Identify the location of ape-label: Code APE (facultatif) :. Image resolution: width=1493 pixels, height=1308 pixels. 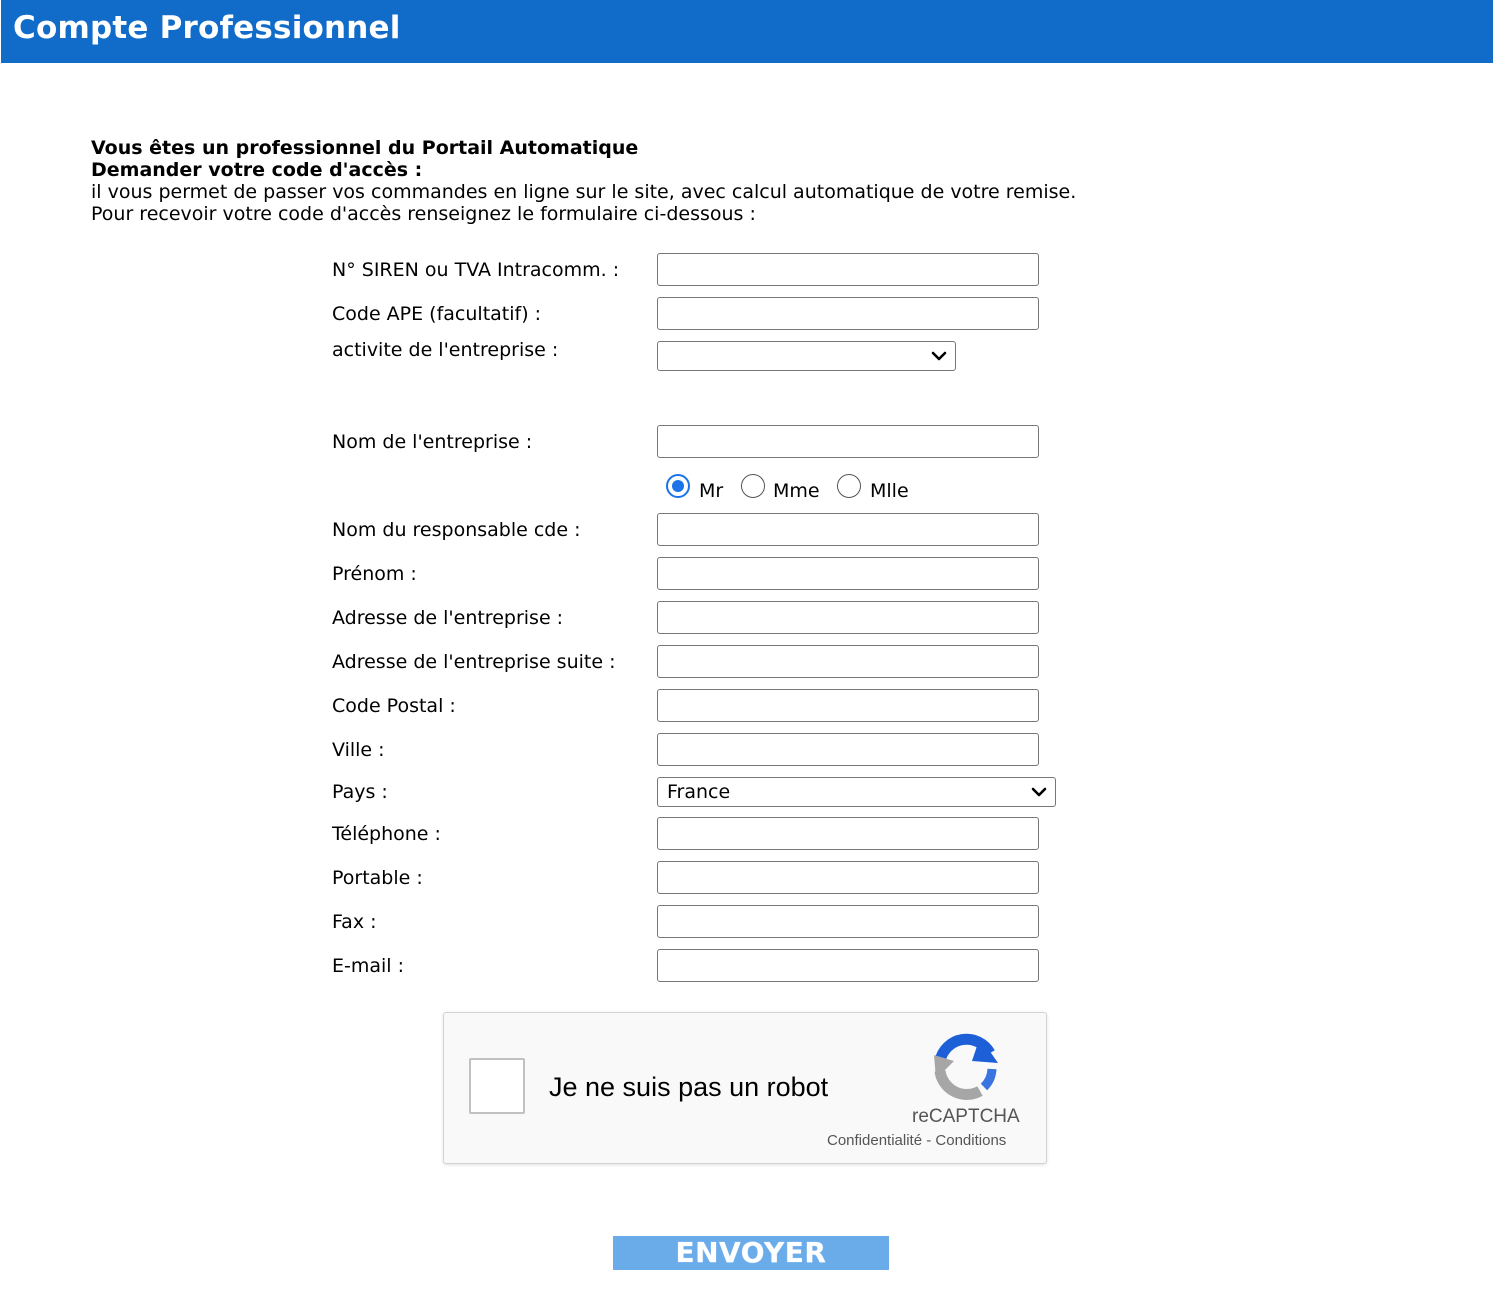
(437, 314).